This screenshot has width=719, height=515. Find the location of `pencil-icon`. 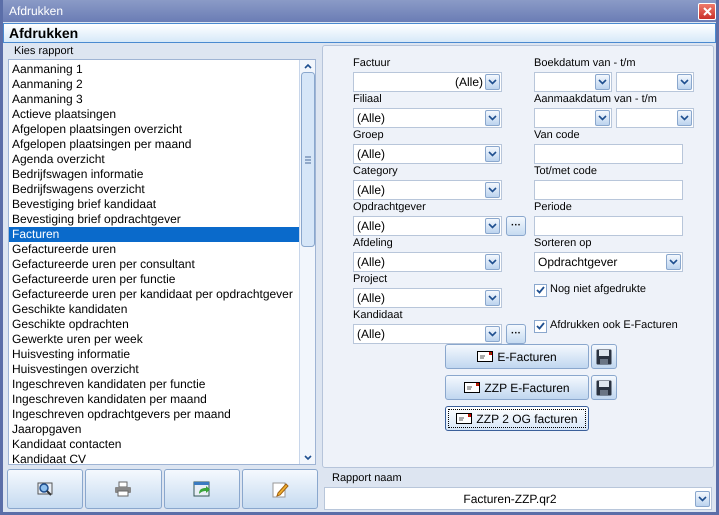

pencil-icon is located at coordinates (279, 489).